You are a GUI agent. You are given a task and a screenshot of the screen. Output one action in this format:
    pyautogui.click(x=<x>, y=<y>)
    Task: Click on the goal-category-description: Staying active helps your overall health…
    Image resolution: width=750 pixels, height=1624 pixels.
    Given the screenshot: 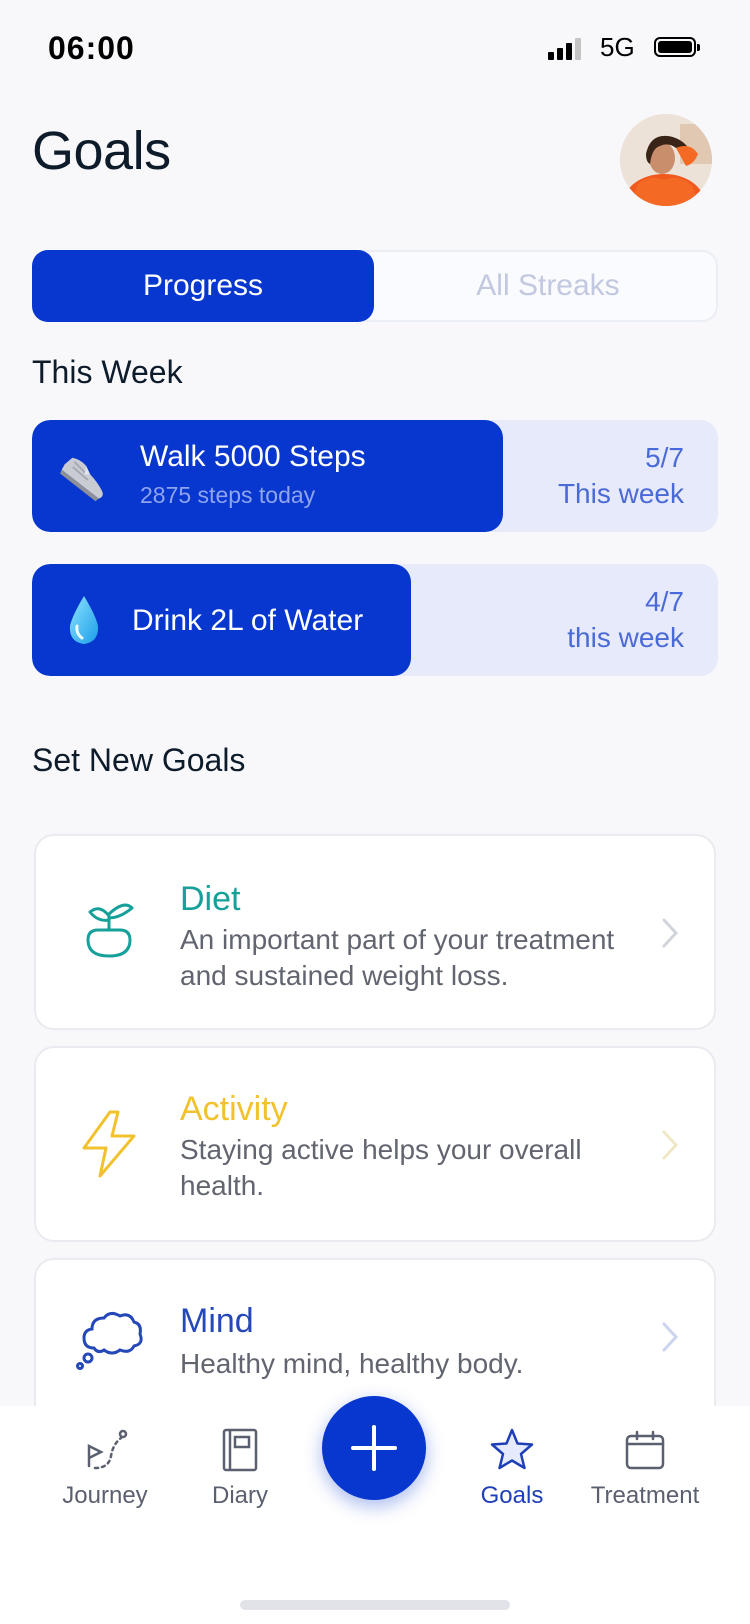 What is the action you would take?
    pyautogui.click(x=381, y=1167)
    